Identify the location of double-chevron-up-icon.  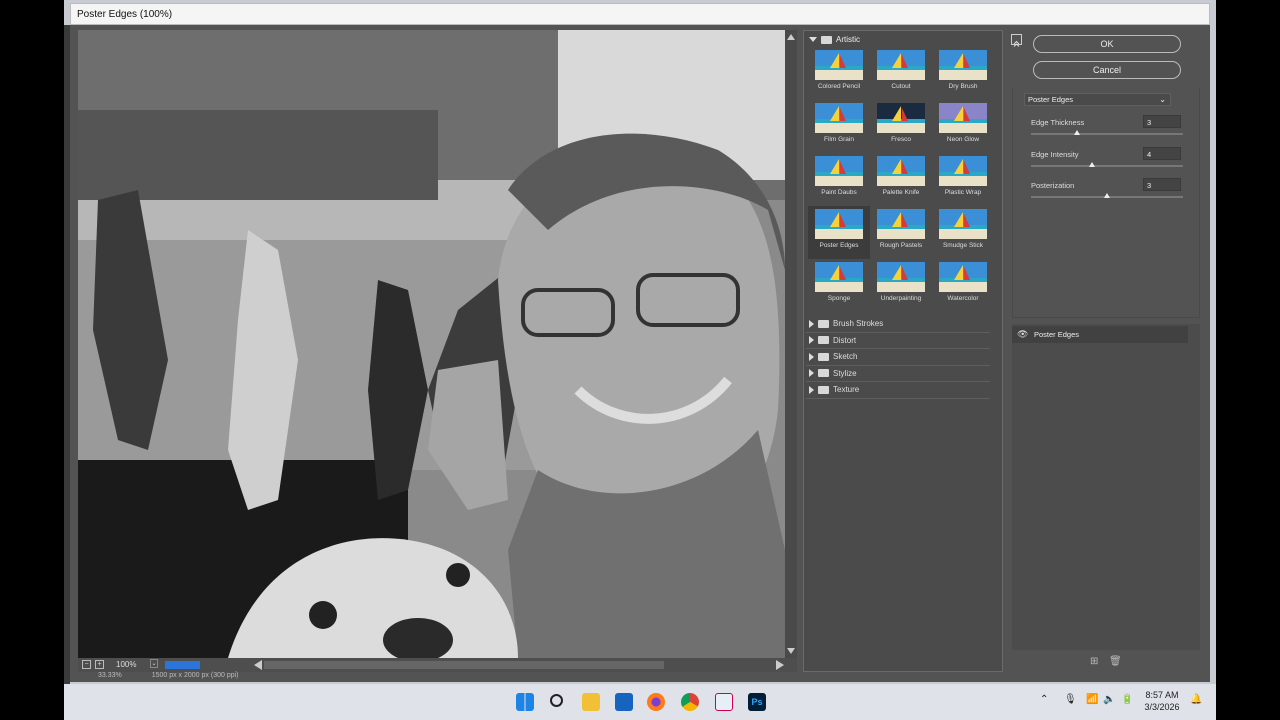
(1016, 43).